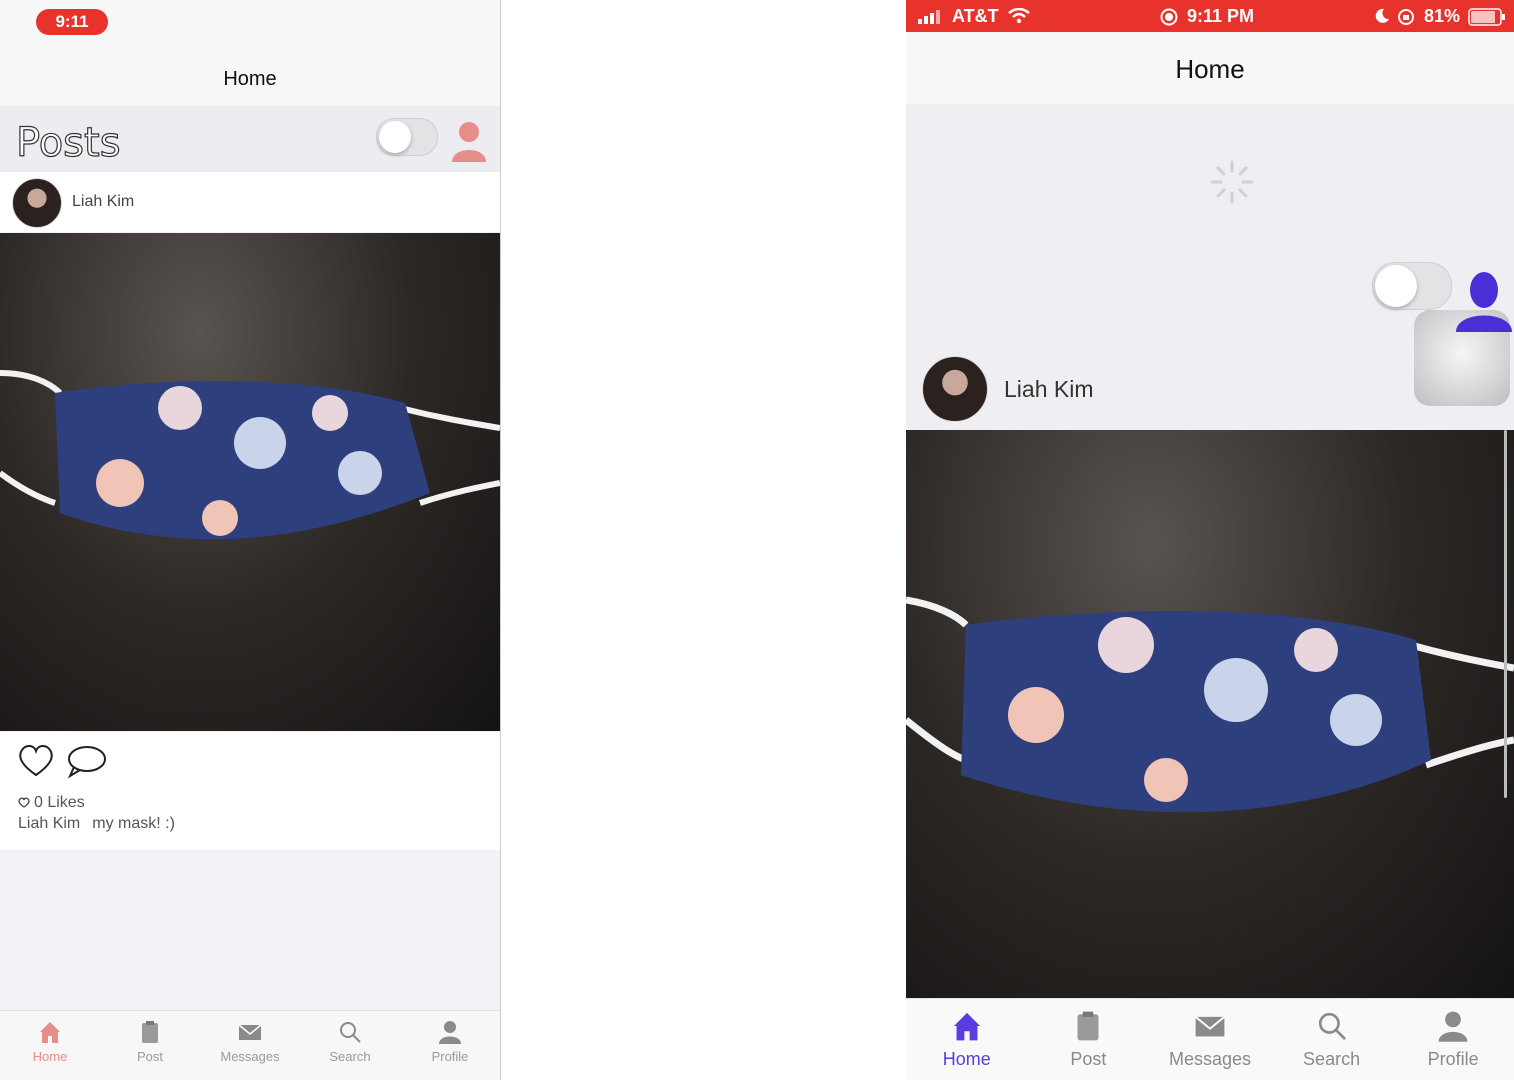 The width and height of the screenshot is (1514, 1080). What do you see at coordinates (24, 802) in the screenshot?
I see `small-heart-icon` at bounding box center [24, 802].